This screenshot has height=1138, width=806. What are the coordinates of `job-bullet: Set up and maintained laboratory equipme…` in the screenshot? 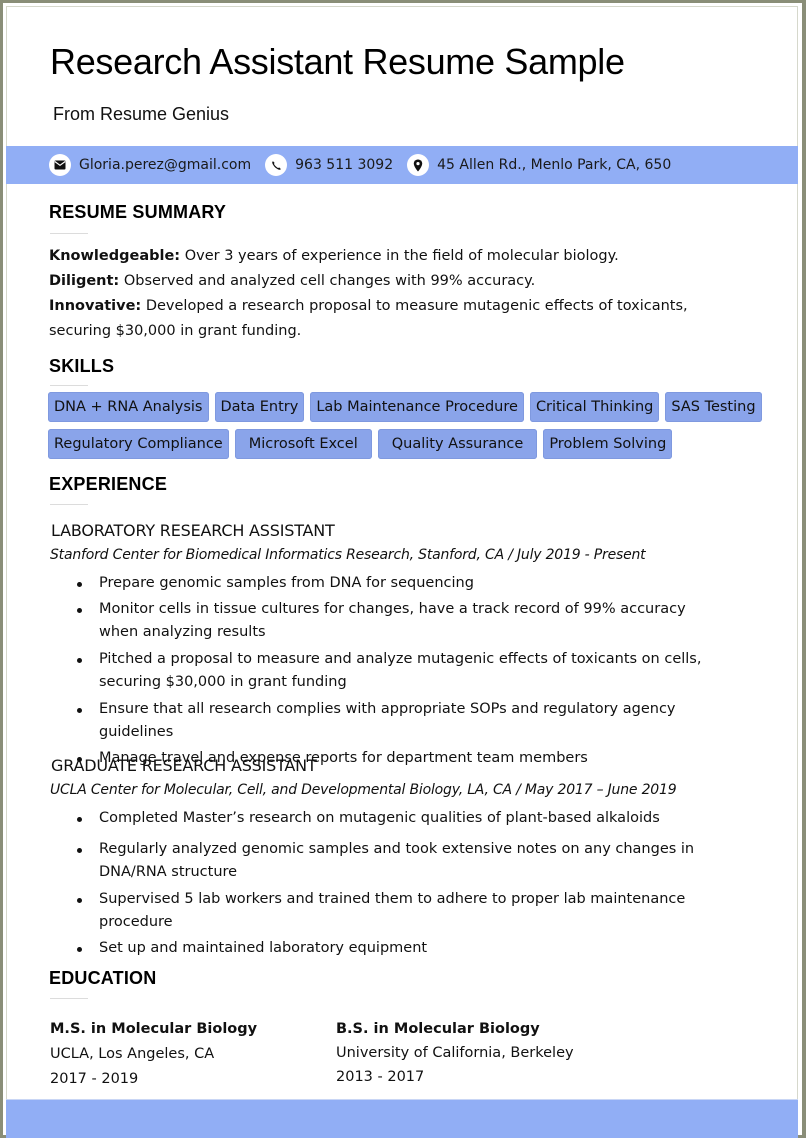 It's located at (403, 948).